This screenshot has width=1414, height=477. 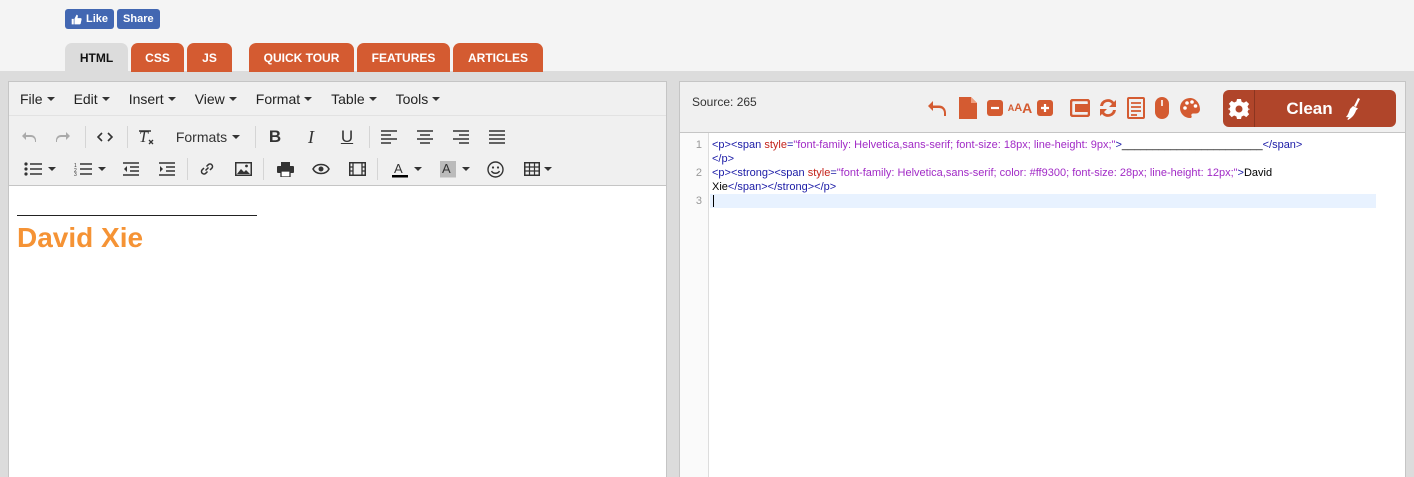 What do you see at coordinates (96, 57) in the screenshot?
I see `tab-html: HTML` at bounding box center [96, 57].